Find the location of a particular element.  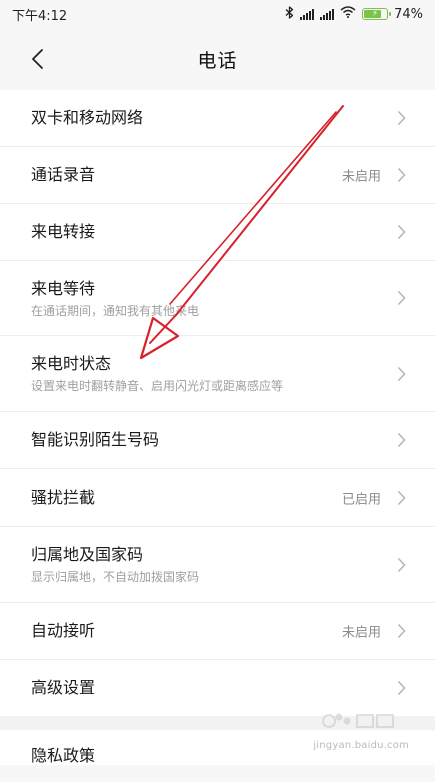

status-bar-right: ⚡ 74% is located at coordinates (354, 14).